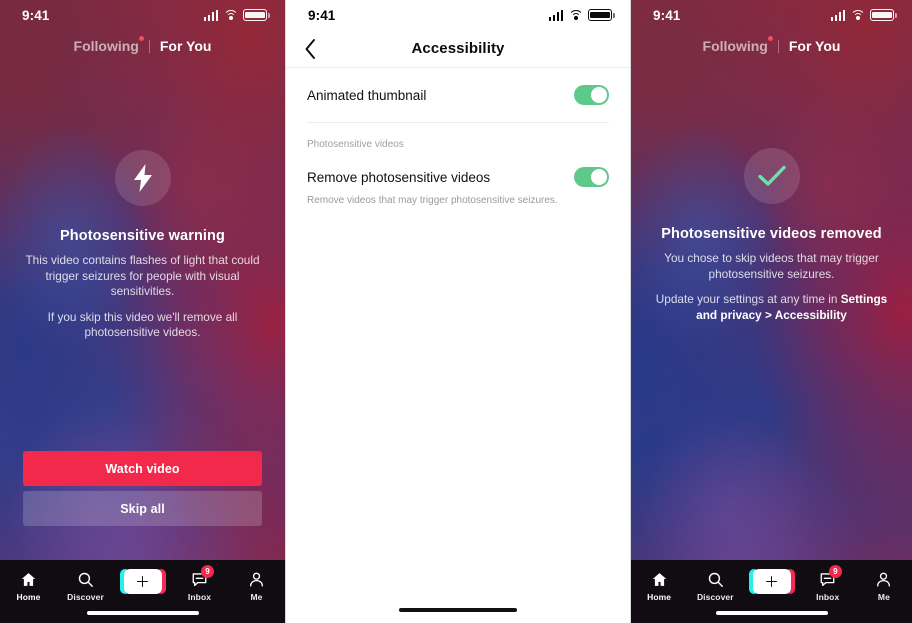 This screenshot has height=623, width=912. Describe the element at coordinates (142, 236) in the screenshot. I see `overlay-title: Photosensitive warning` at that location.